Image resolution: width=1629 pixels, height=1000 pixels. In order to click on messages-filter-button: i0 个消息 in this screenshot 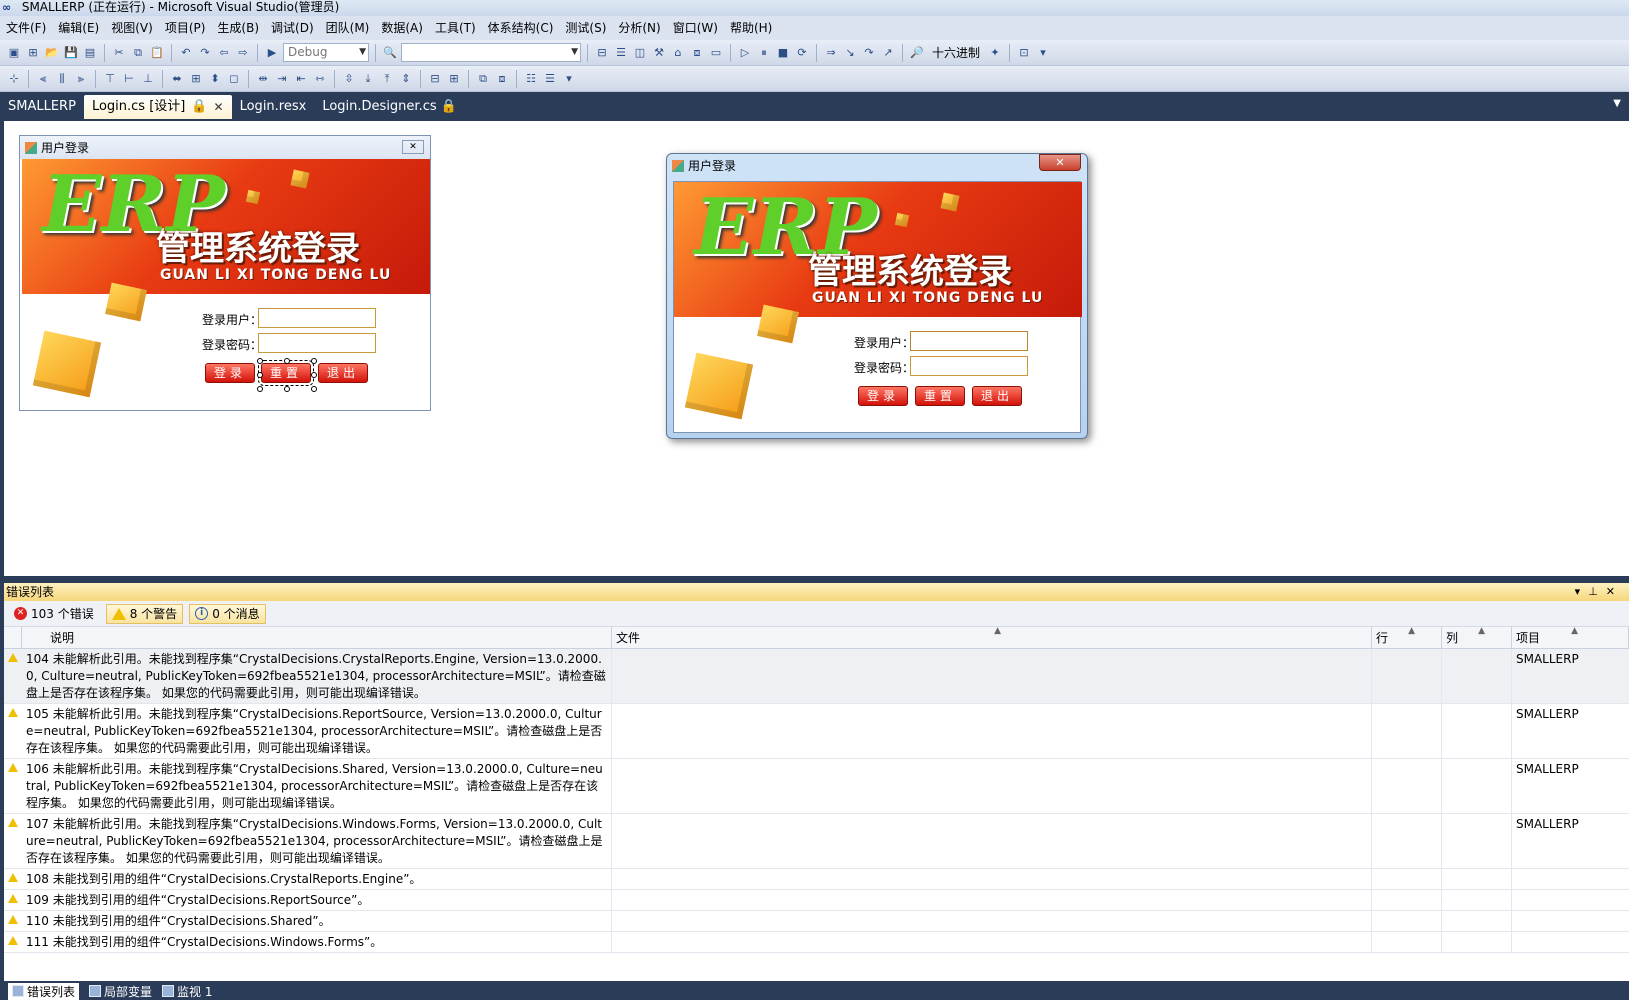, I will do `click(227, 613)`.